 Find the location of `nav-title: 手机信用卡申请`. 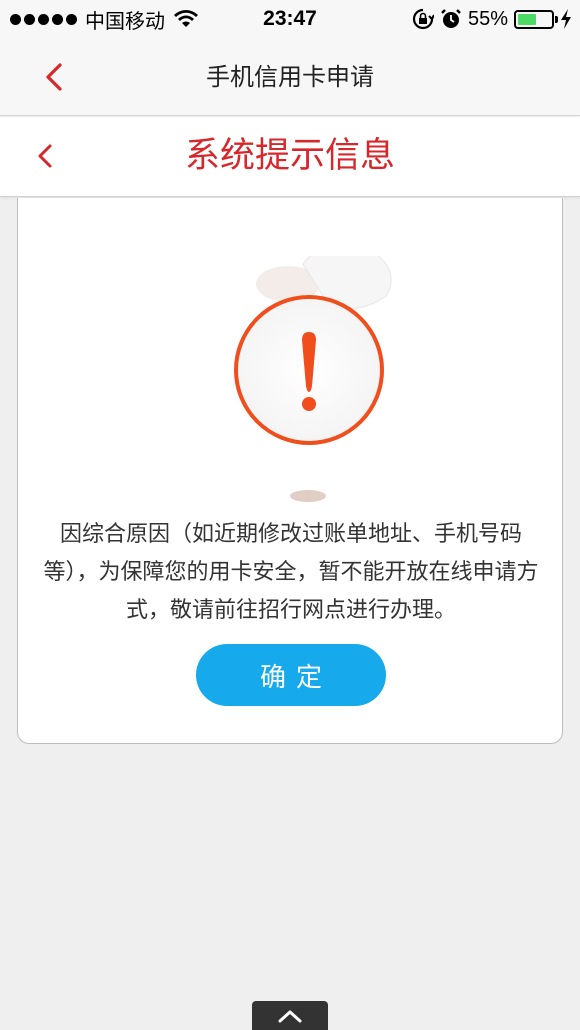

nav-title: 手机信用卡申请 is located at coordinates (290, 77).